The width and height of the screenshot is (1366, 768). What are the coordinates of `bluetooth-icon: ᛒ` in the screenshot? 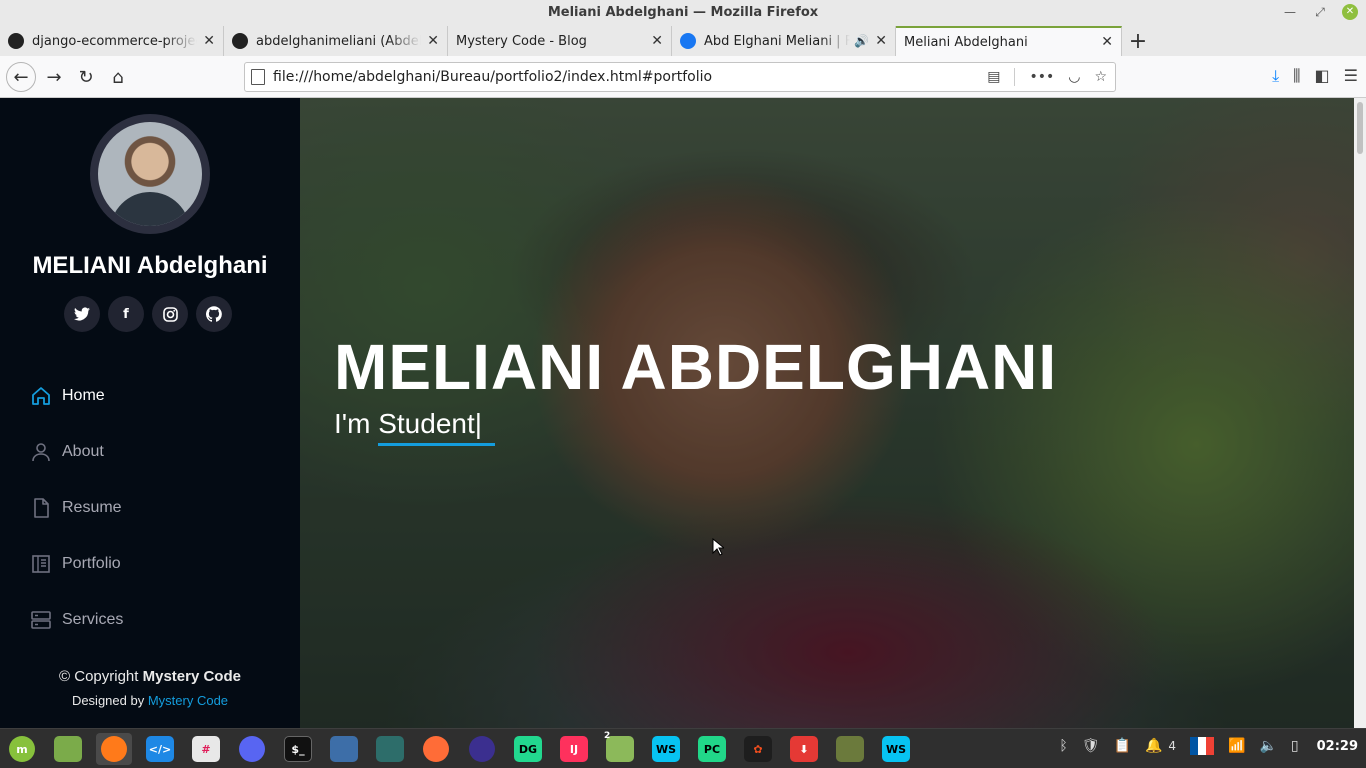 It's located at (1063, 746).